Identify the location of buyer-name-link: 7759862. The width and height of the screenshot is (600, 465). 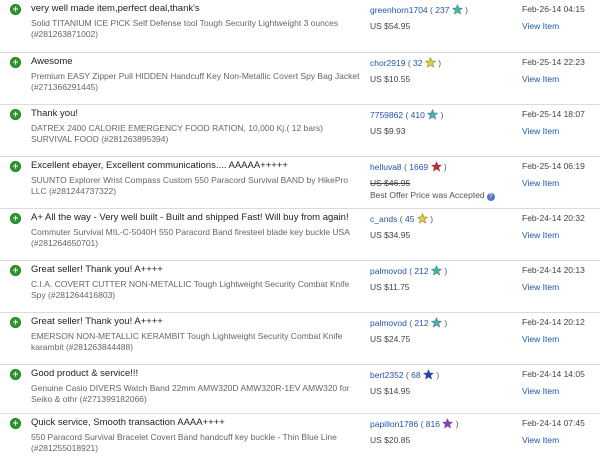
(386, 115).